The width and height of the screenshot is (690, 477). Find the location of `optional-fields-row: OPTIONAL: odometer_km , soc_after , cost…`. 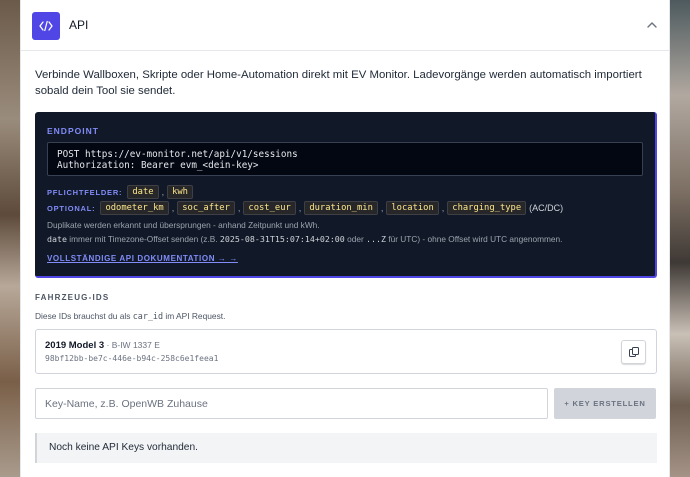

optional-fields-row: OPTIONAL: odometer_km , soc_after , cost… is located at coordinates (305, 208).